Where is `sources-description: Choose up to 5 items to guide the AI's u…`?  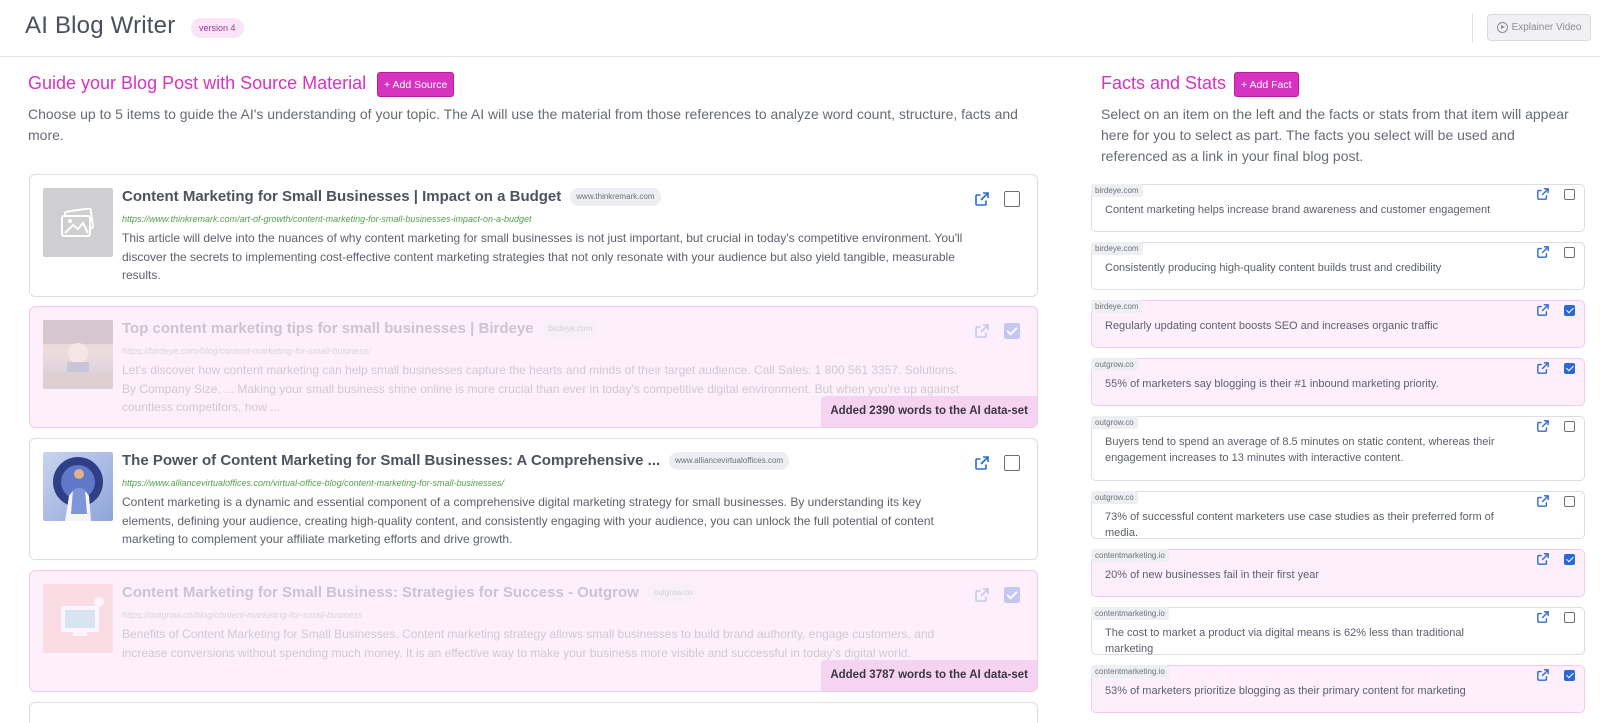
sources-description: Choose up to 5 items to guide the AI's u… is located at coordinates (523, 124).